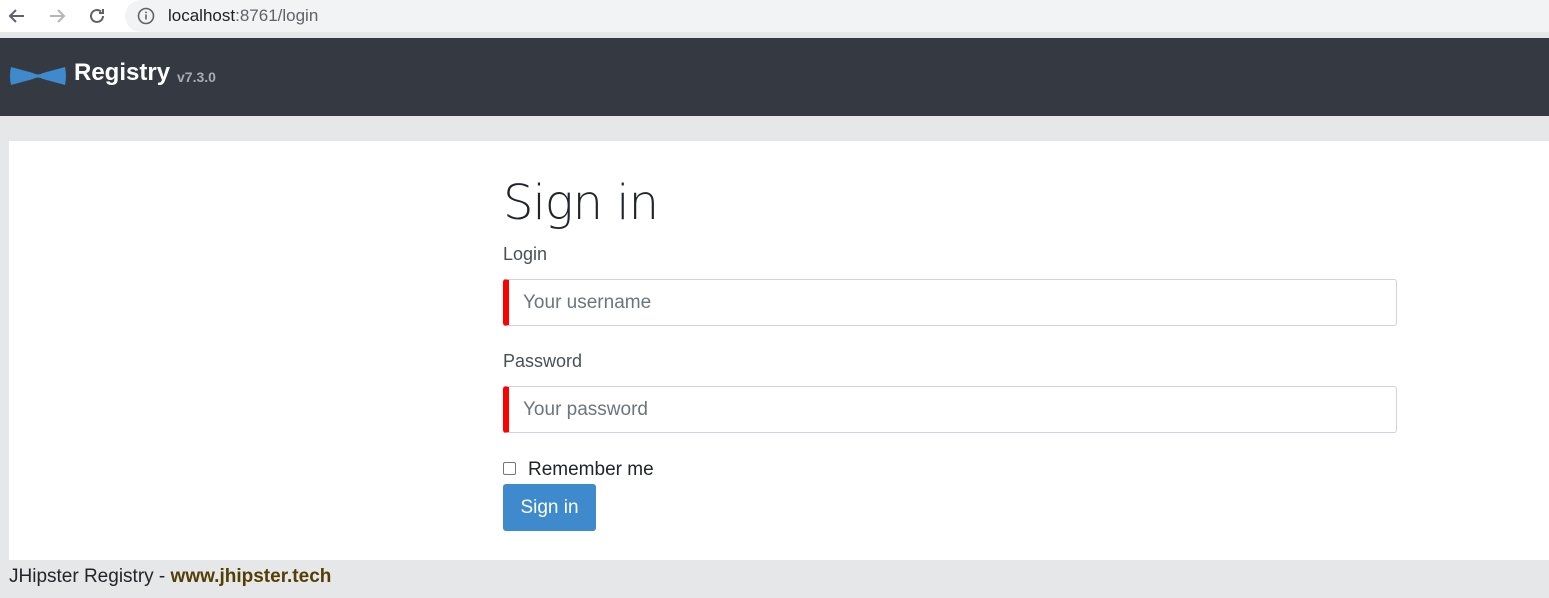  Describe the element at coordinates (581, 203) in the screenshot. I see `page-title: Sign in` at that location.